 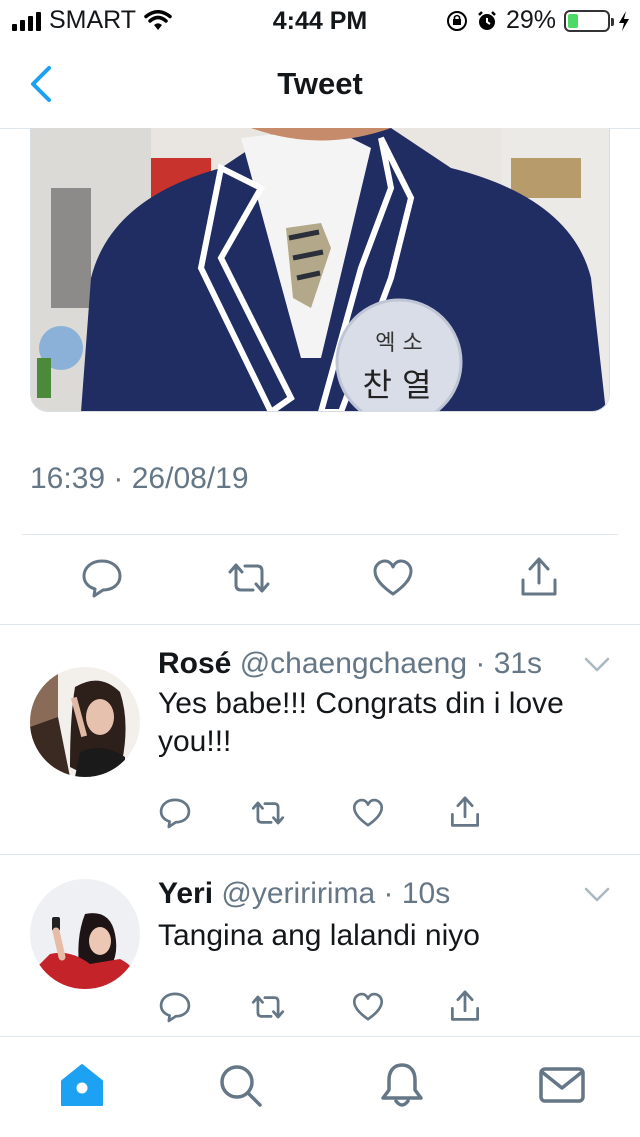 I want to click on reply-time: 10s, so click(x=426, y=893).